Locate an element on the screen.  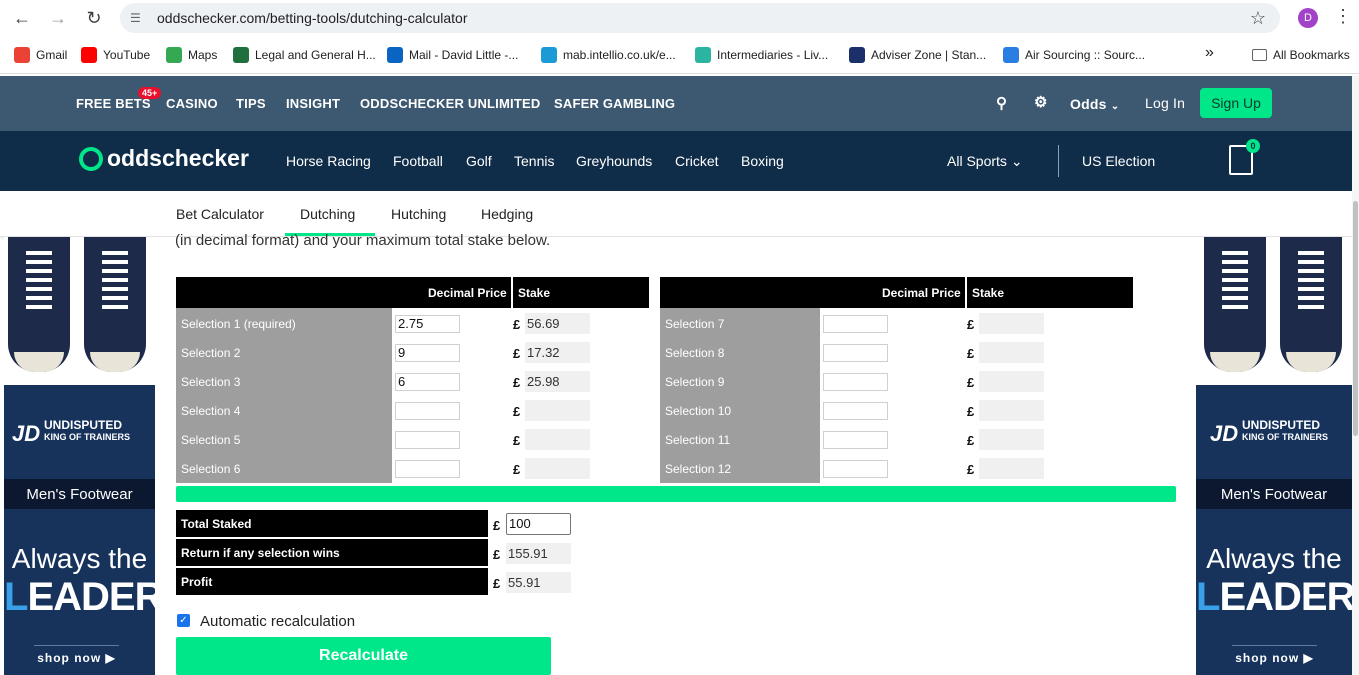
settings-gear-icon: ⚙ is located at coordinates (1041, 102).